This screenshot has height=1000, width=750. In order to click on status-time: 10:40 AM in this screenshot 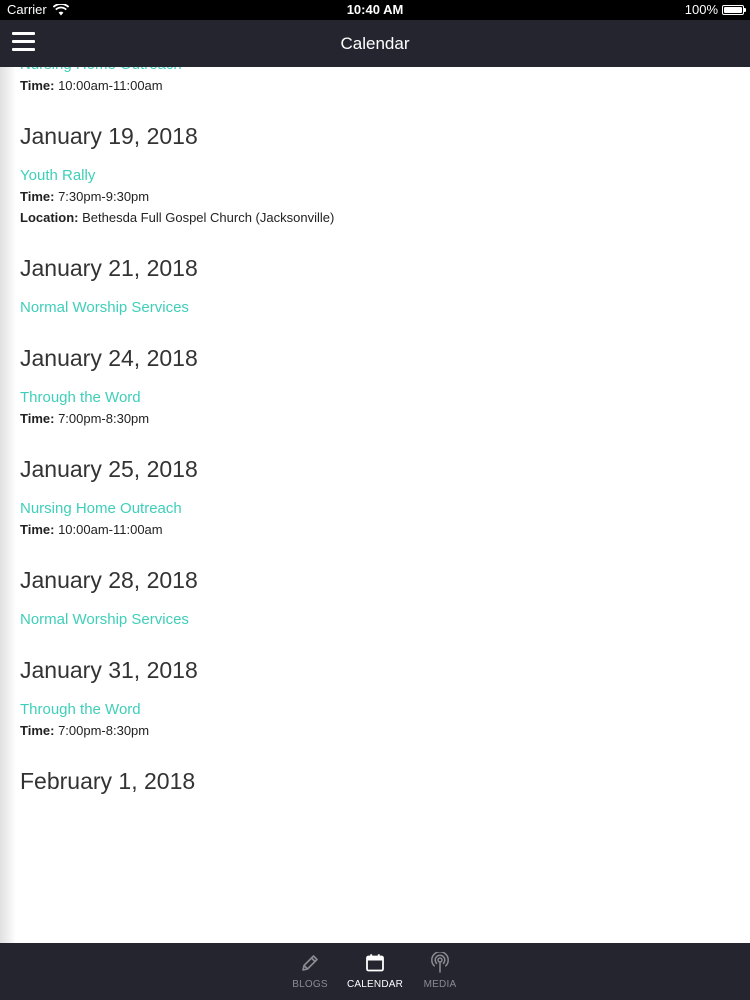, I will do `click(375, 9)`.